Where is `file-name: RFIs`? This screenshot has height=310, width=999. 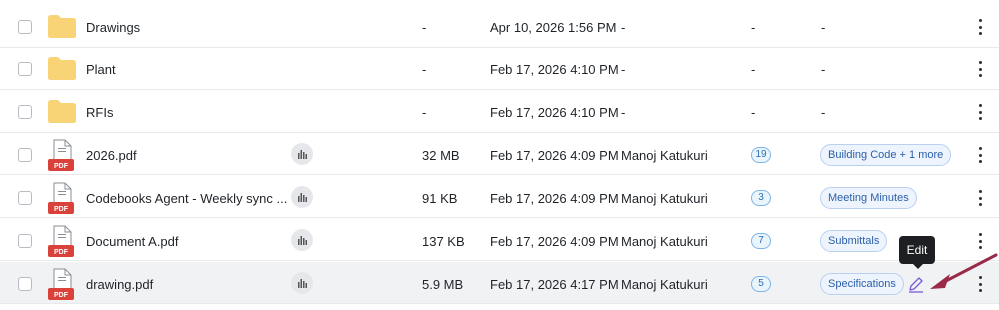 file-name: RFIs is located at coordinates (99, 112).